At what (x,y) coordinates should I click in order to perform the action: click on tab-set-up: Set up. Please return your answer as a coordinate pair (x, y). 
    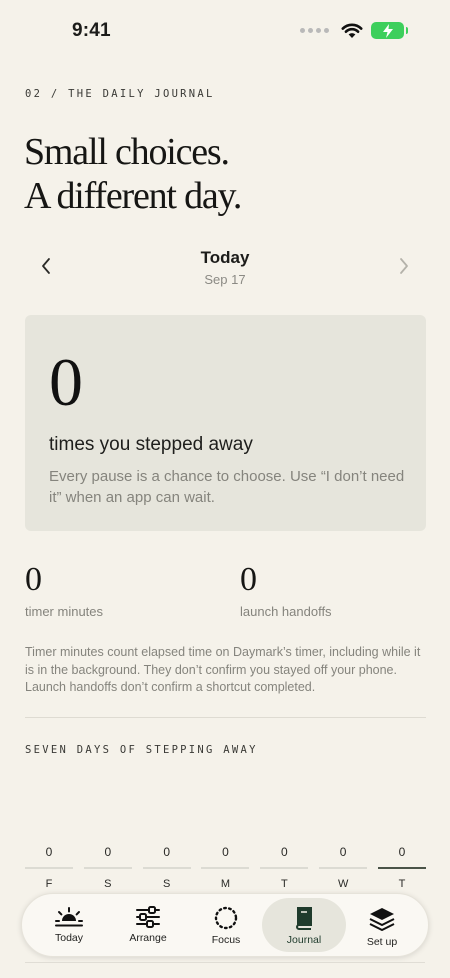
    Looking at the image, I should click on (382, 925).